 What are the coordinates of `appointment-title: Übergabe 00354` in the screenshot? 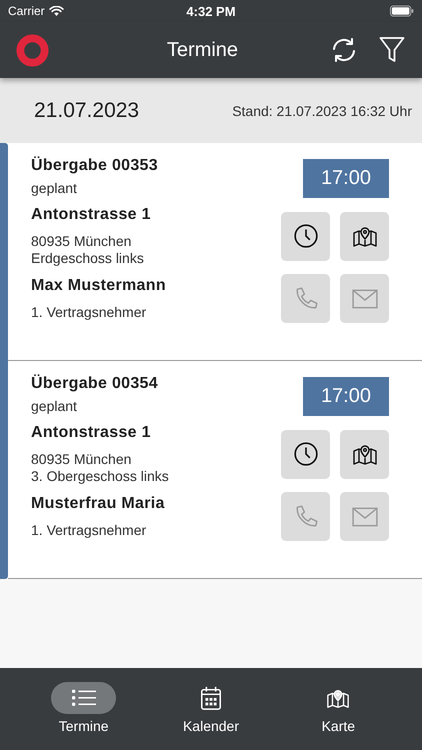 It's located at (94, 384).